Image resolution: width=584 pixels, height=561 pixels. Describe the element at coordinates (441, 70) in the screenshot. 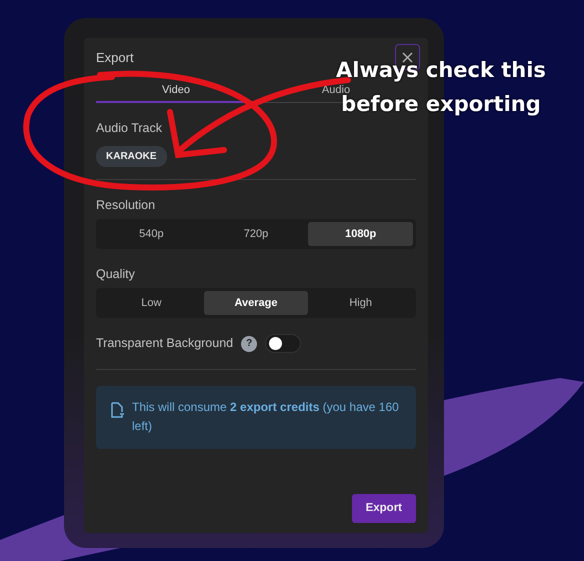

I see `annotation-text: Always check this` at that location.